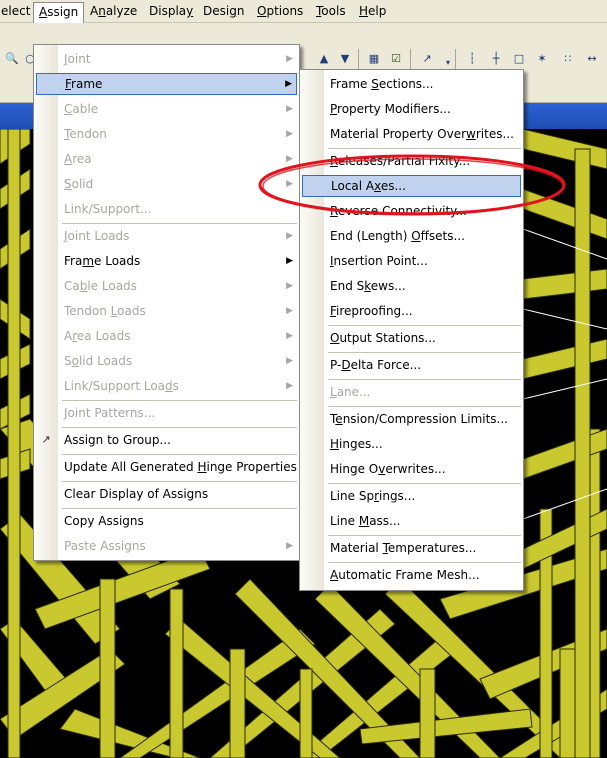  What do you see at coordinates (12, 59) in the screenshot?
I see `zoom-icon: 🔍` at bounding box center [12, 59].